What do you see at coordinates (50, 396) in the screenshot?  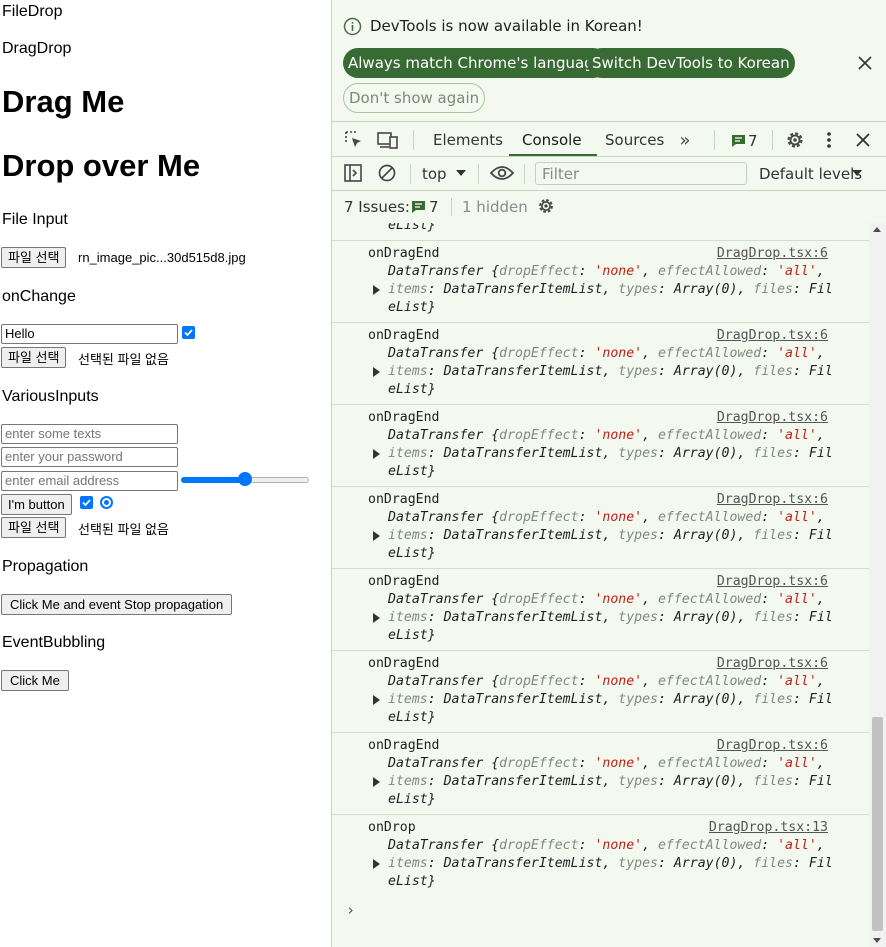 I see `various-inputs-heading: VariousInputs` at bounding box center [50, 396].